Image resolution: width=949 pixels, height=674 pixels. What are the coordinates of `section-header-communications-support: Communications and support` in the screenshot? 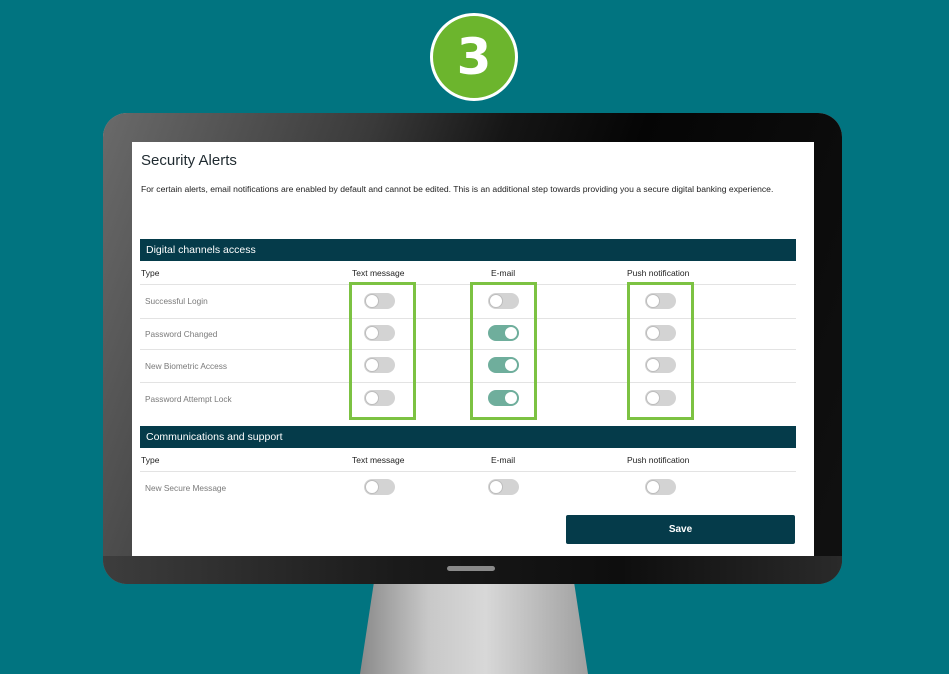 It's located at (468, 437).